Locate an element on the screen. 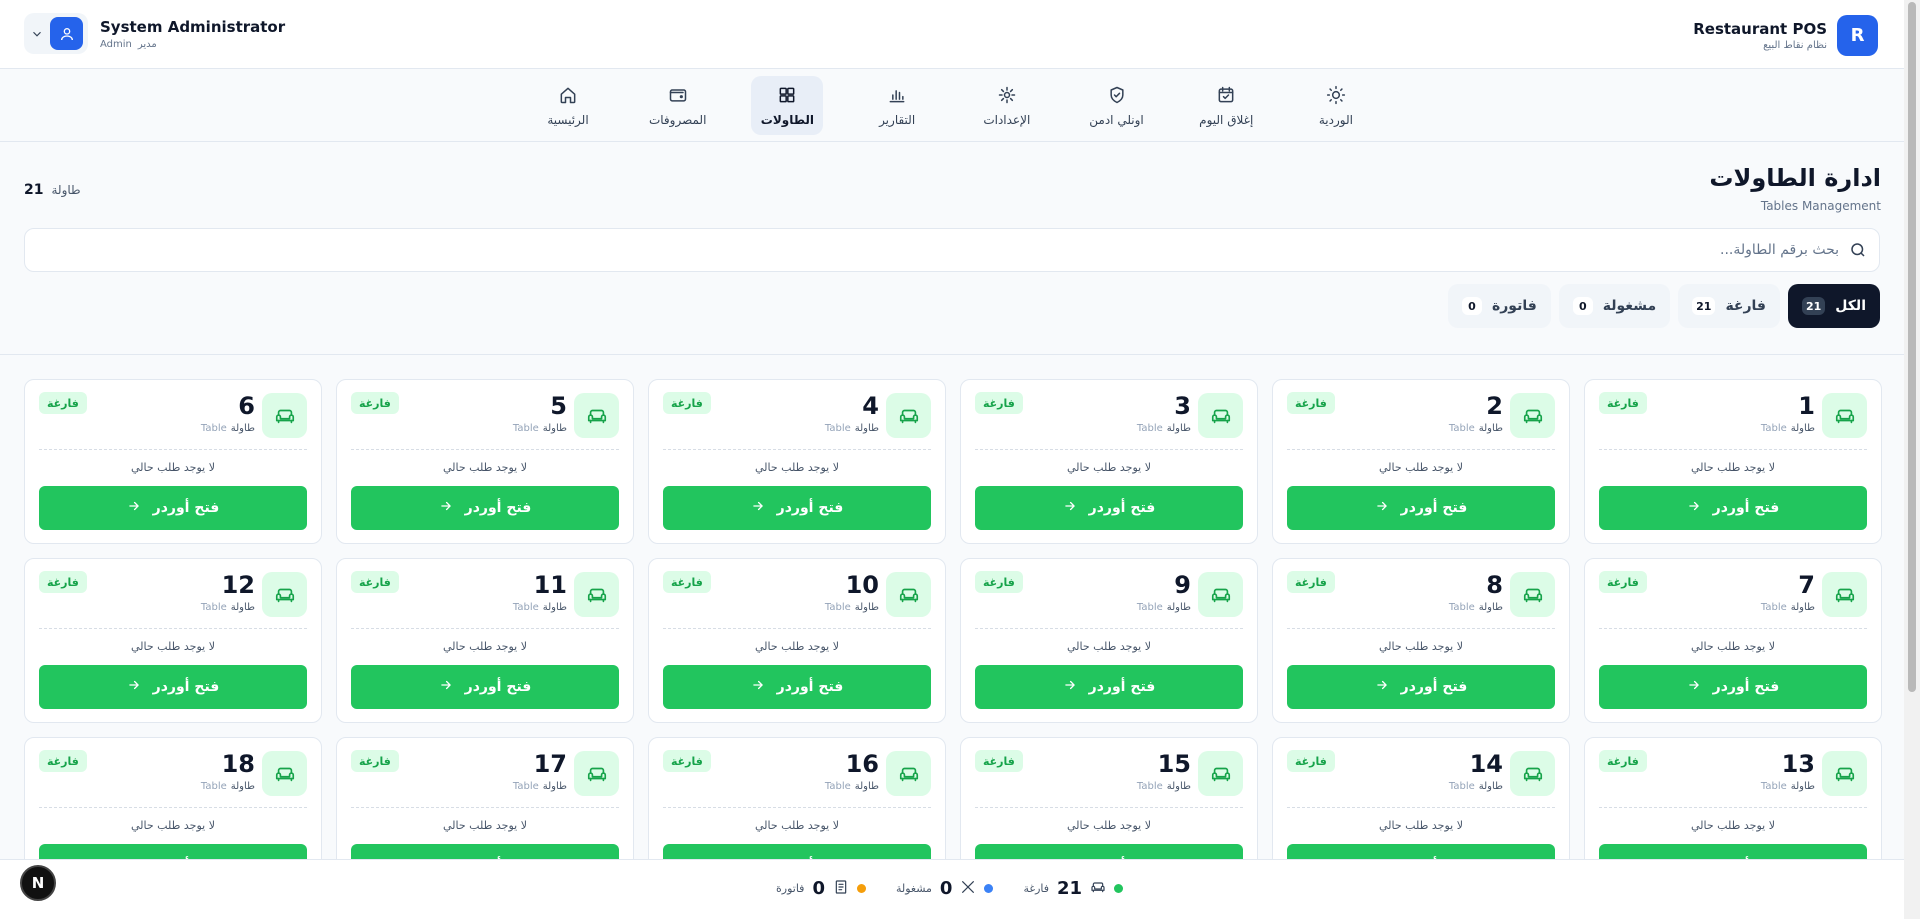 The image size is (1920, 919). filter-tab-1: فارغة 21 is located at coordinates (1729, 306).